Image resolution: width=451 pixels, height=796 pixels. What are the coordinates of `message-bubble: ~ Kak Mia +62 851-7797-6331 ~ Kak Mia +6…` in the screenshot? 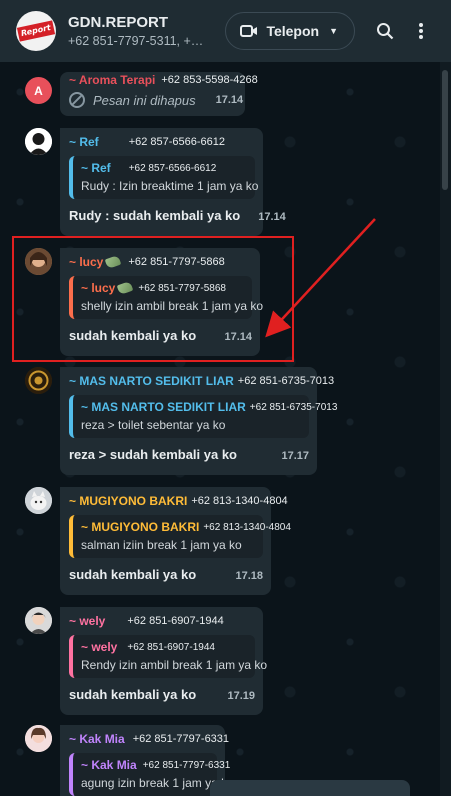 It's located at (147, 760).